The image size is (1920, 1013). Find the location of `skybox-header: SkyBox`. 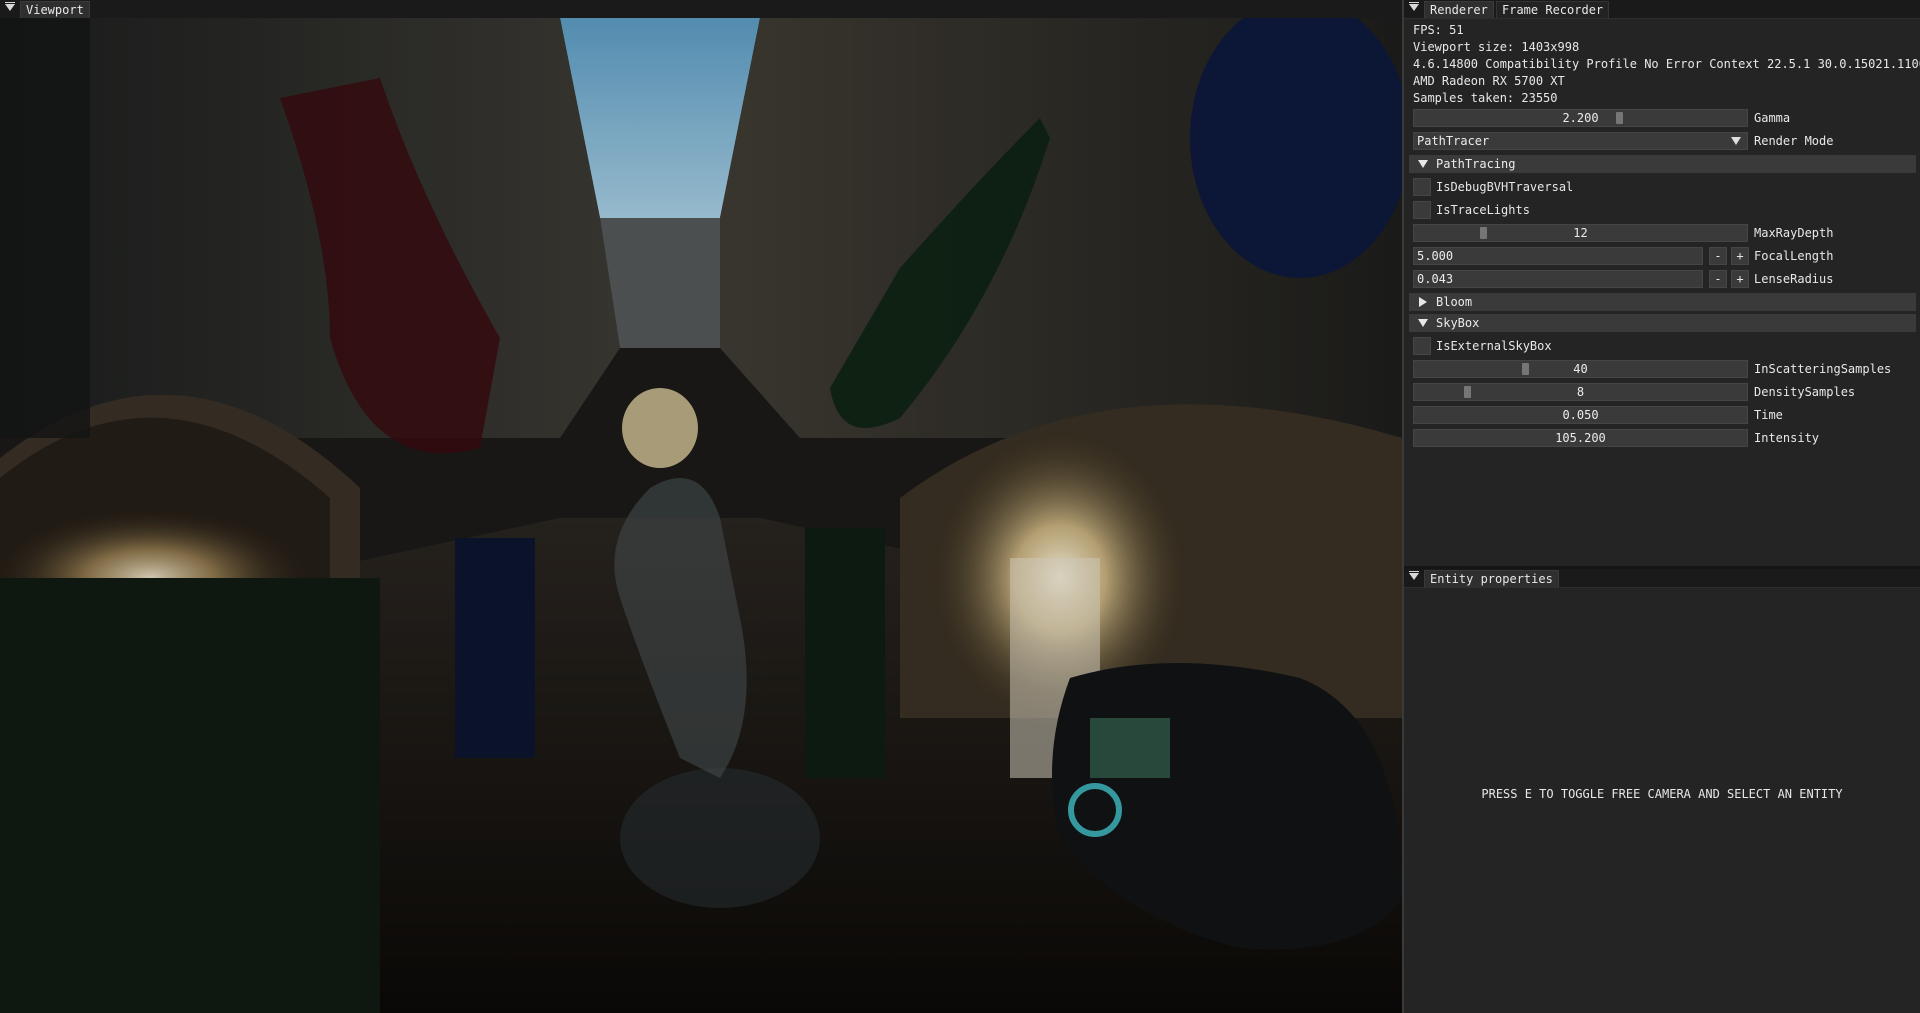

skybox-header: SkyBox is located at coordinates (1662, 323).